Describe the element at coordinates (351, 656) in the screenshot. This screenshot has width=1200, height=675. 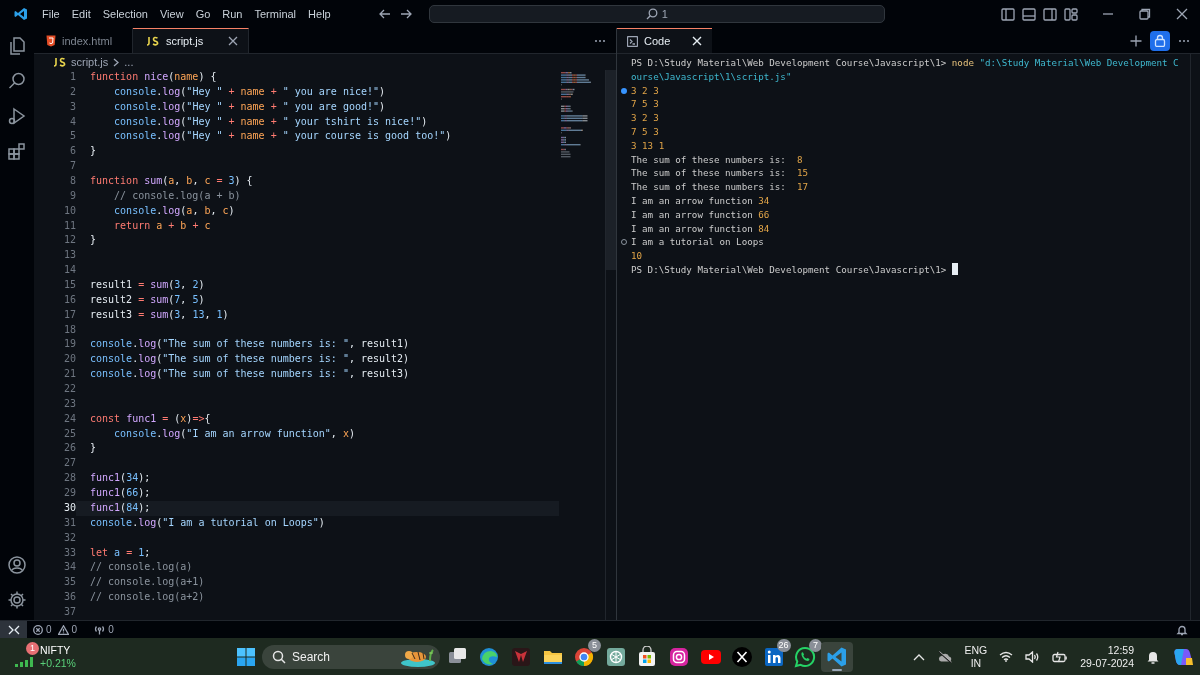
I see `taskbar-search-button: Search` at that location.